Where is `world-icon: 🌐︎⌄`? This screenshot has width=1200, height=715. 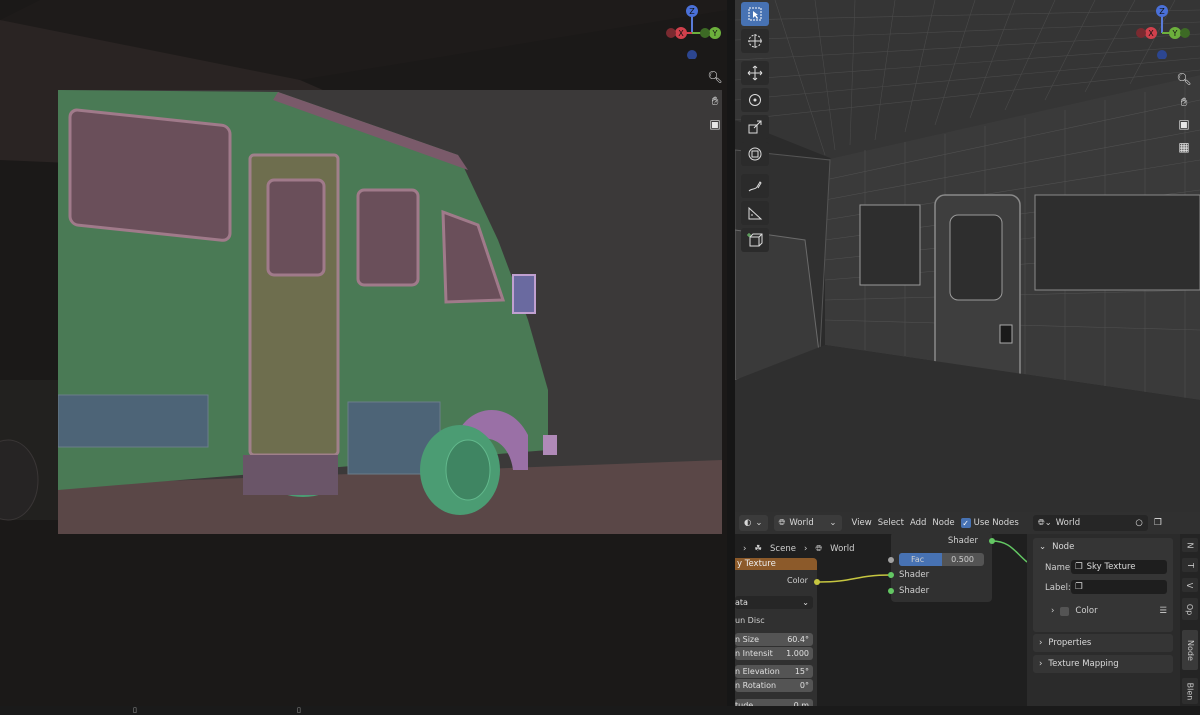
world-icon: 🌐︎⌄ is located at coordinates (1044, 523).